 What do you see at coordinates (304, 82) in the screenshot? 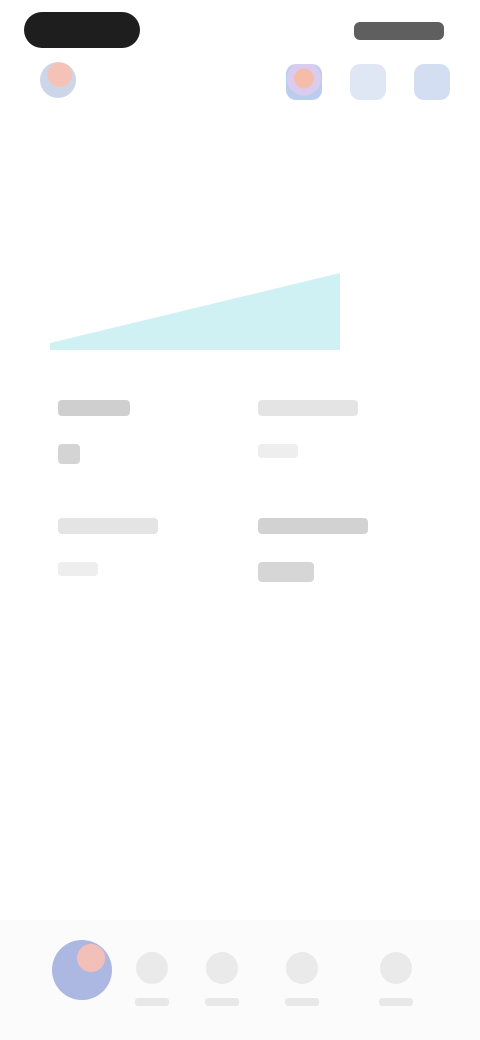
I see `gradient-app-icon` at bounding box center [304, 82].